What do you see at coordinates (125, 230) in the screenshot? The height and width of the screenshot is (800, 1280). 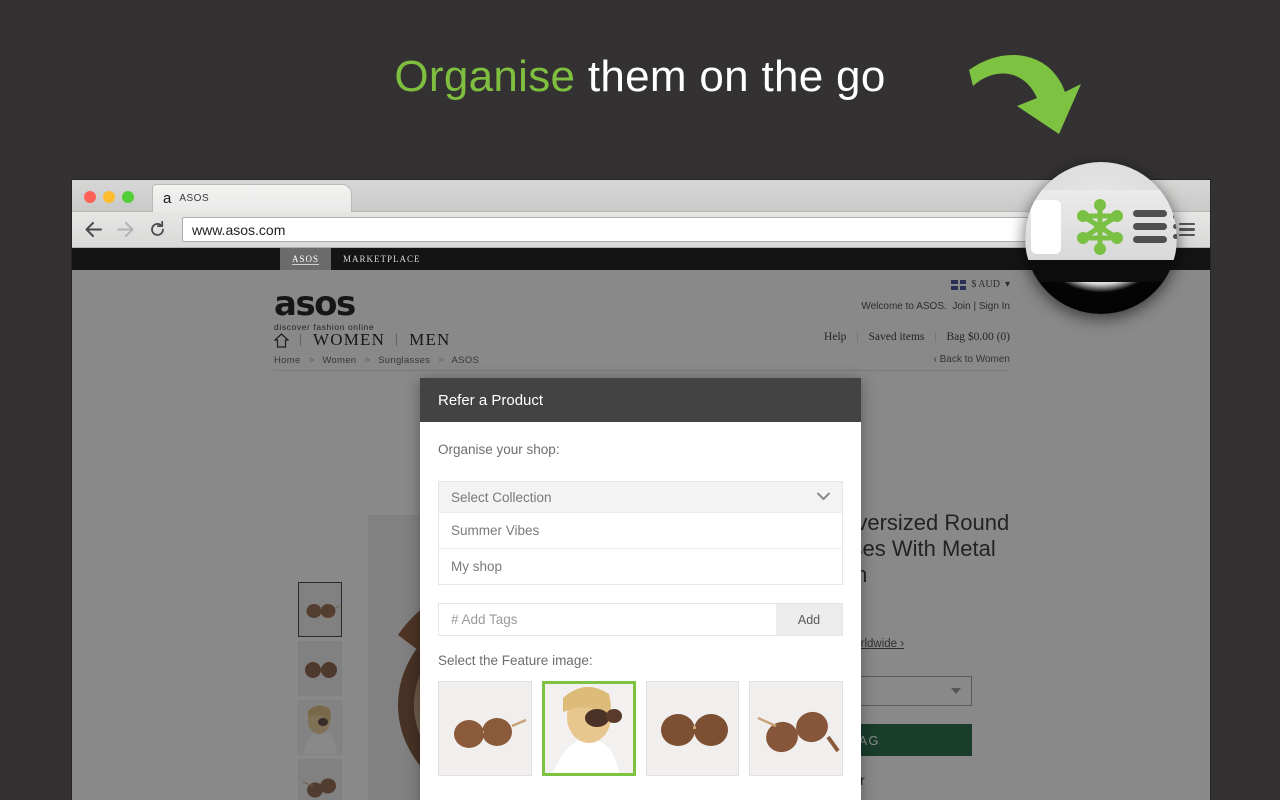 I see `forward-button` at bounding box center [125, 230].